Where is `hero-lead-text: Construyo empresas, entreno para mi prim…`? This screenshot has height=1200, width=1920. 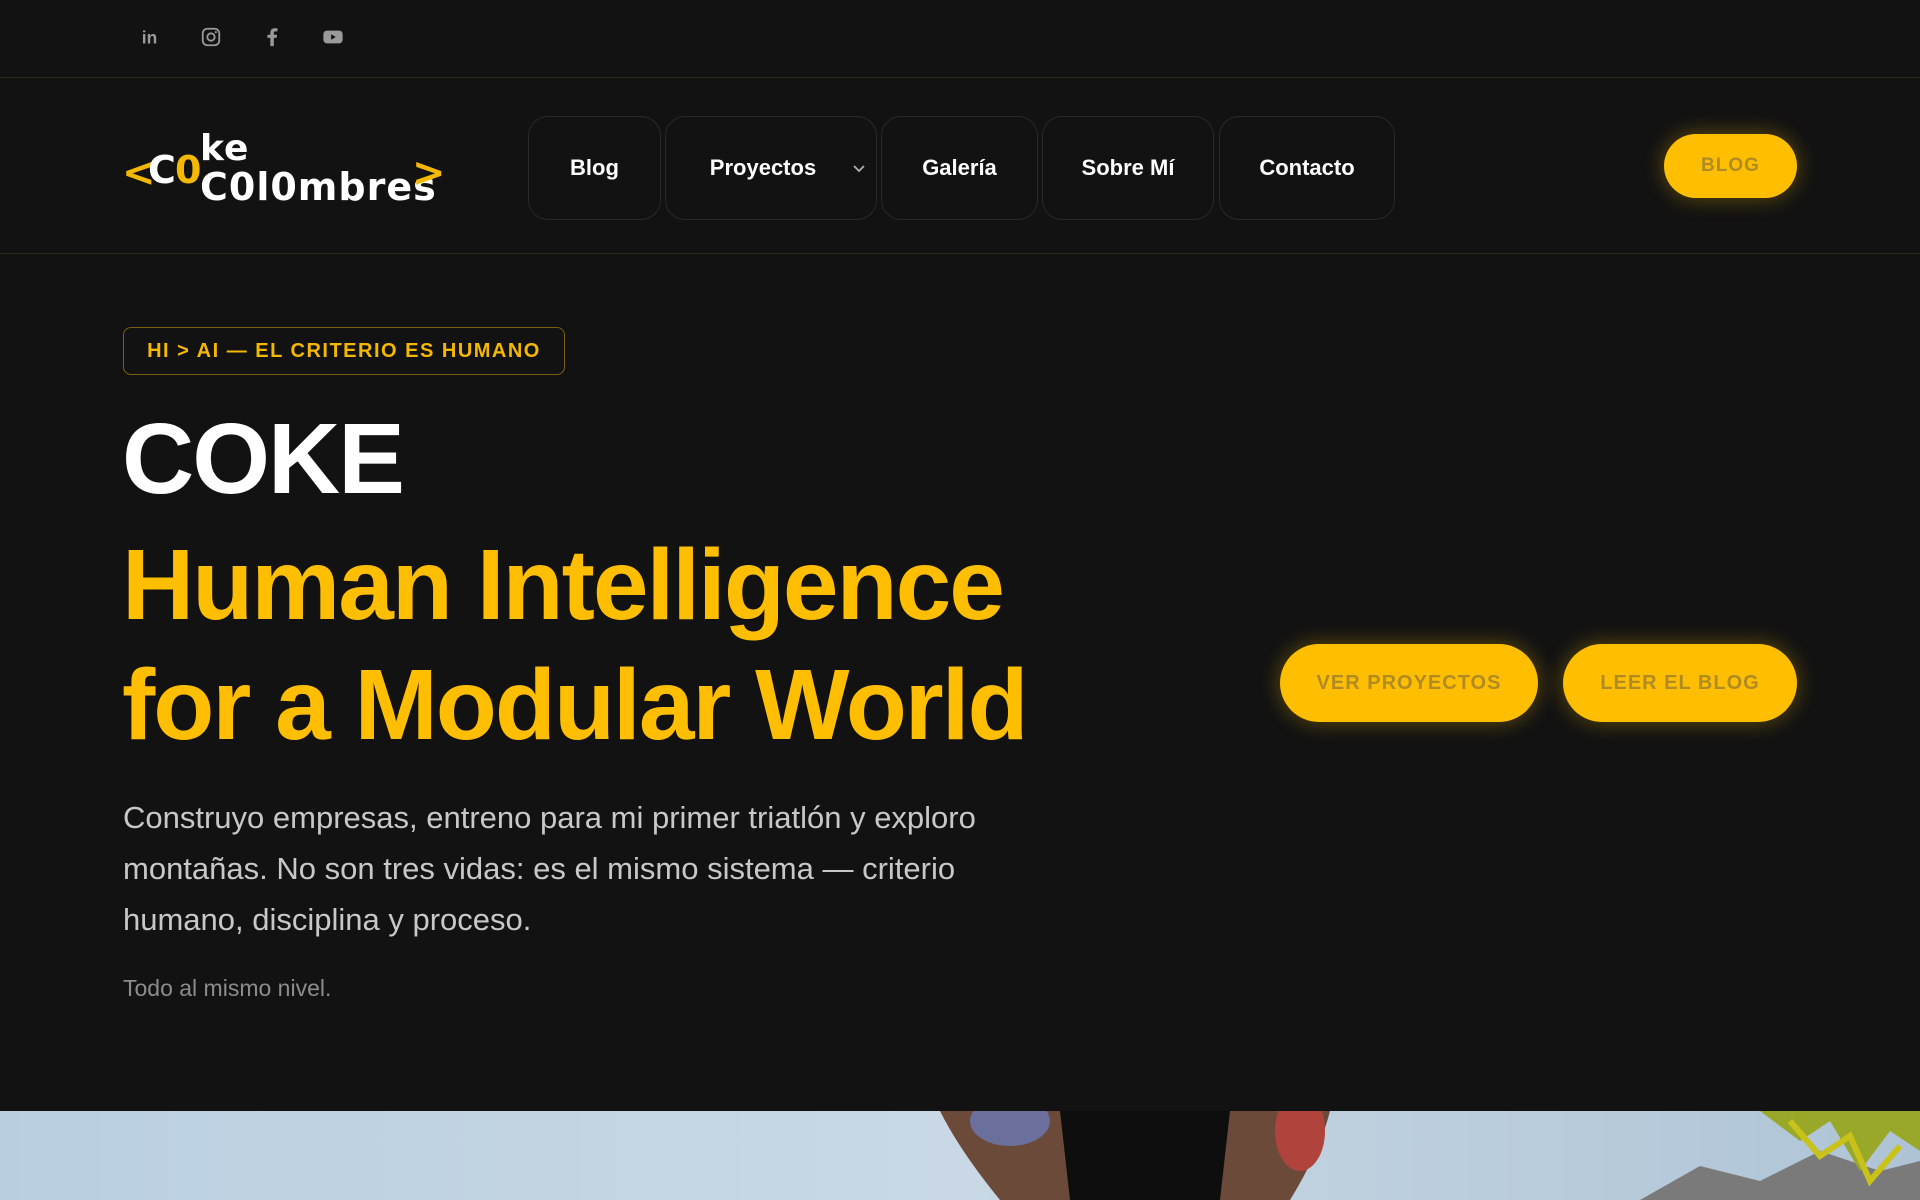 hero-lead-text: Construyo empresas, entreno para mi prim… is located at coordinates (549, 868).